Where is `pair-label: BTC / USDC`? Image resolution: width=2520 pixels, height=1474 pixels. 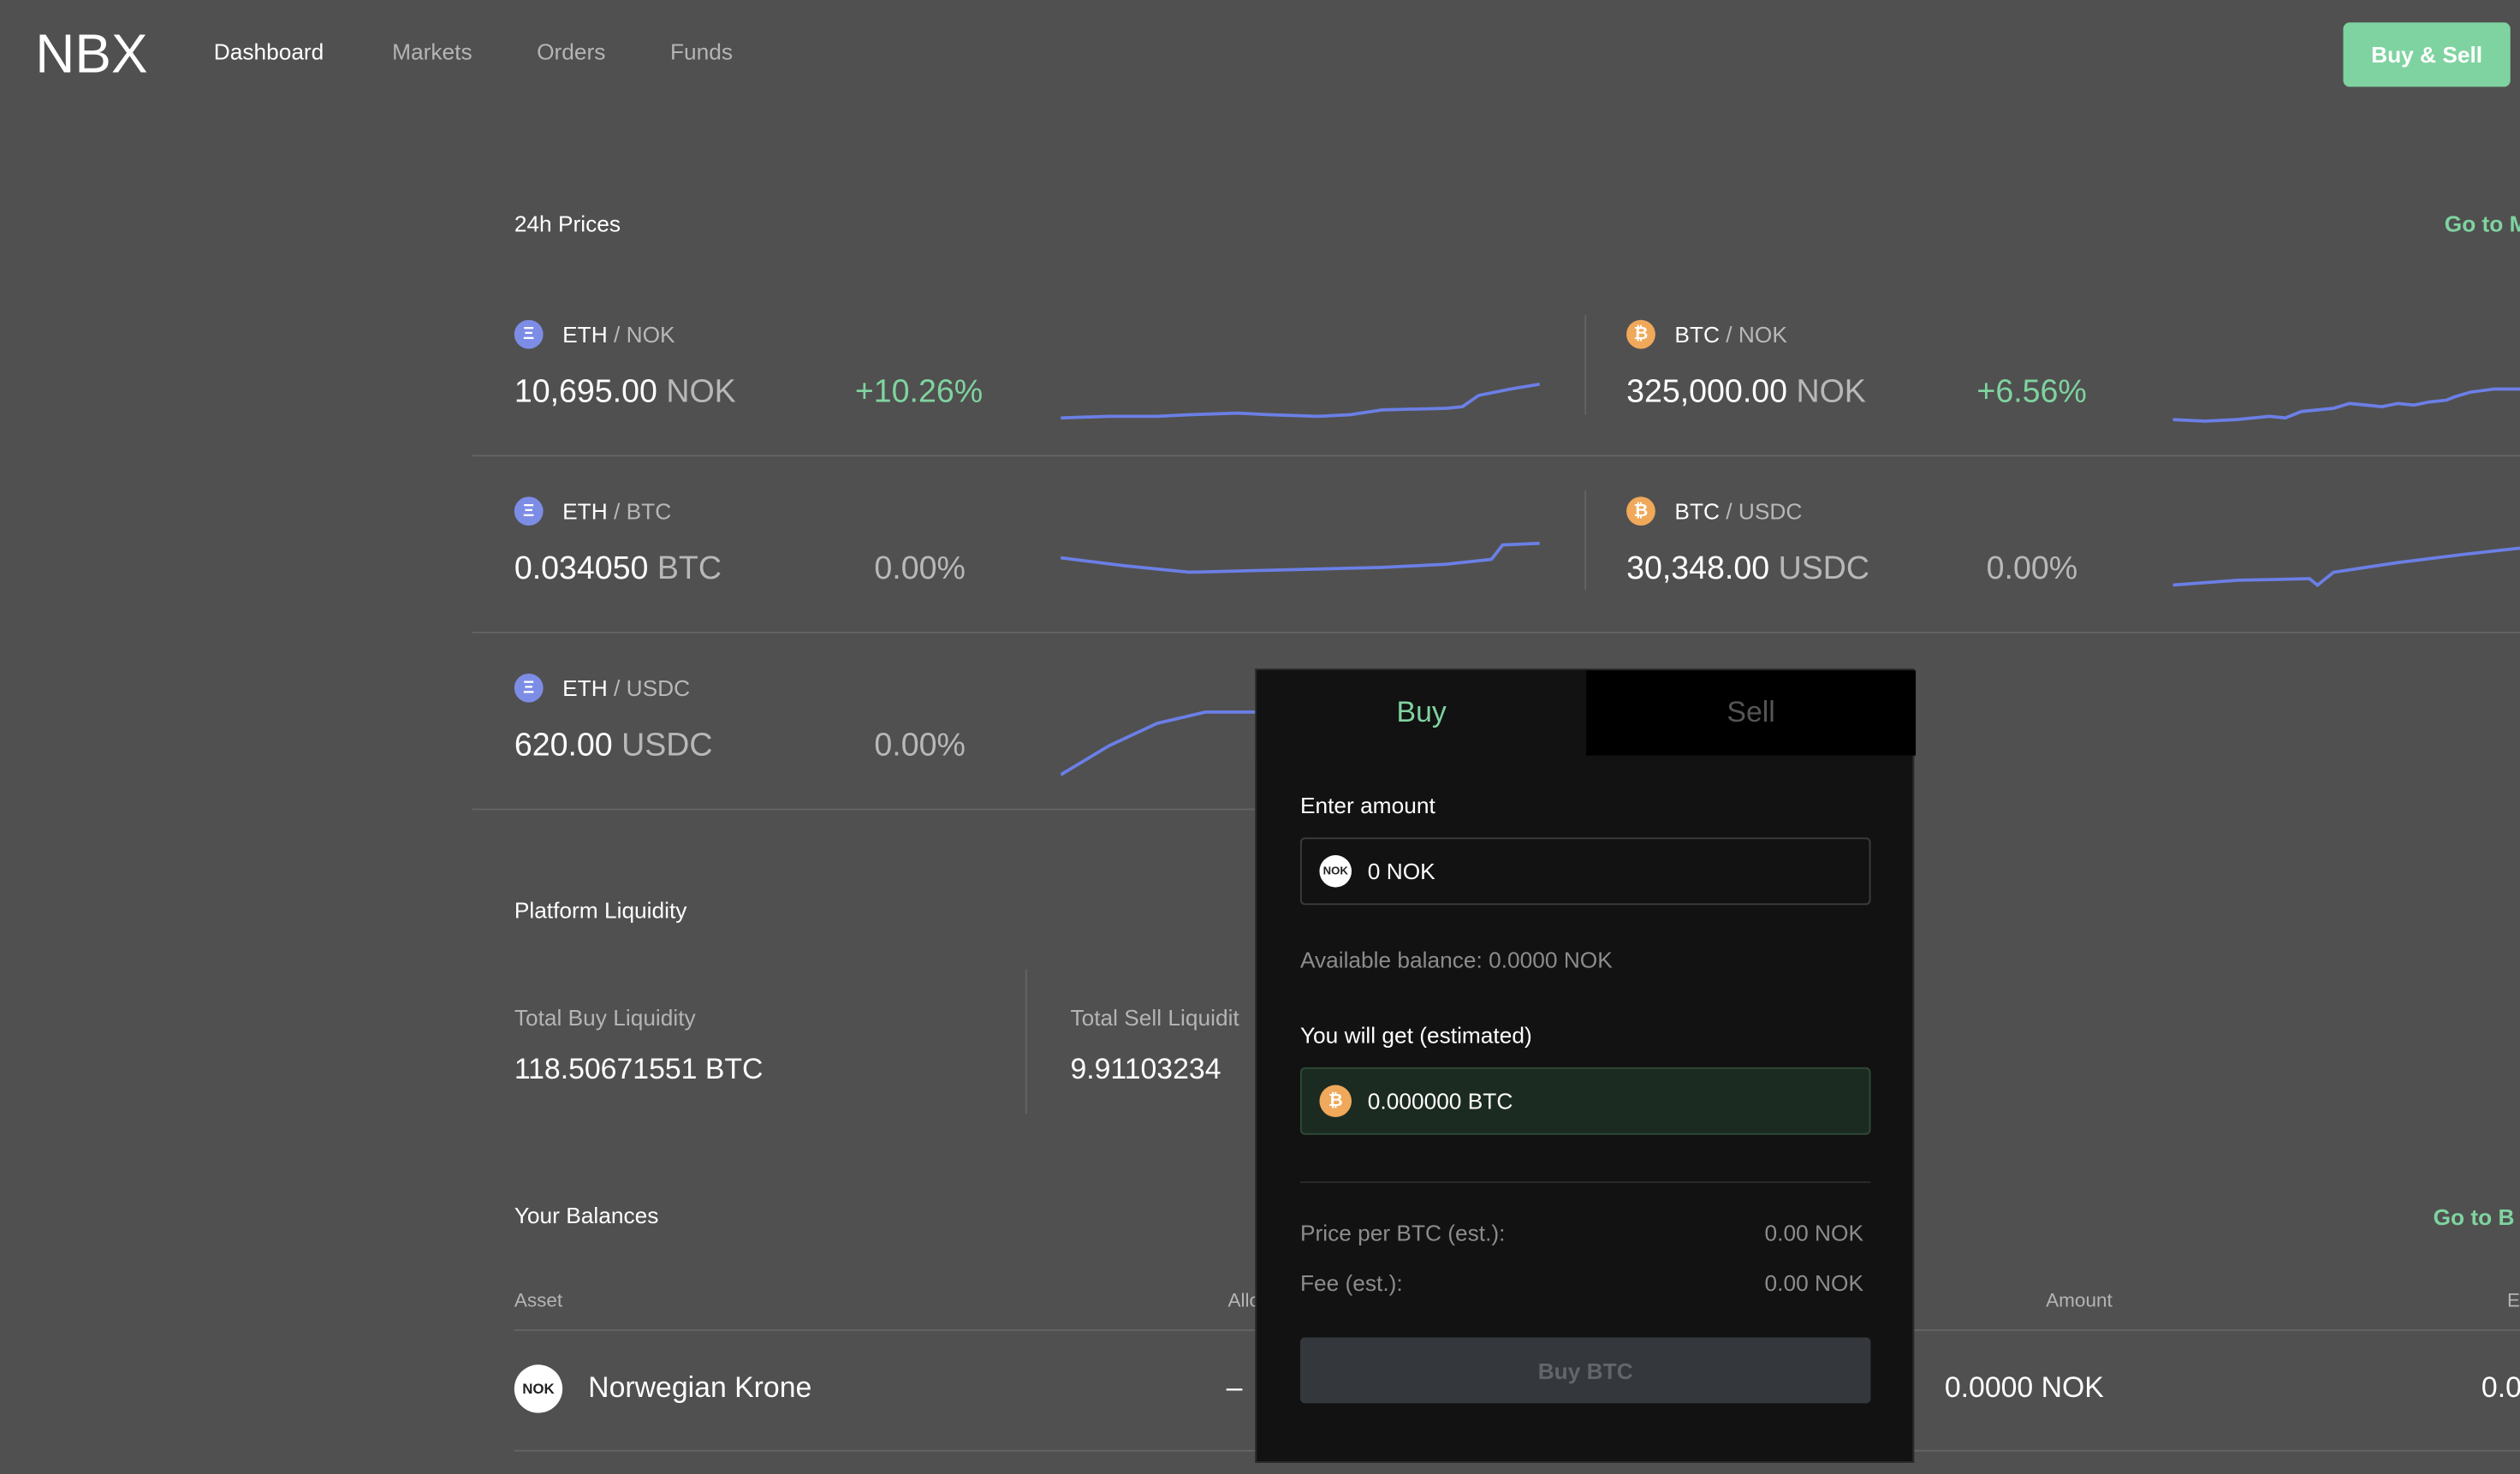 pair-label: BTC / USDC is located at coordinates (1738, 511).